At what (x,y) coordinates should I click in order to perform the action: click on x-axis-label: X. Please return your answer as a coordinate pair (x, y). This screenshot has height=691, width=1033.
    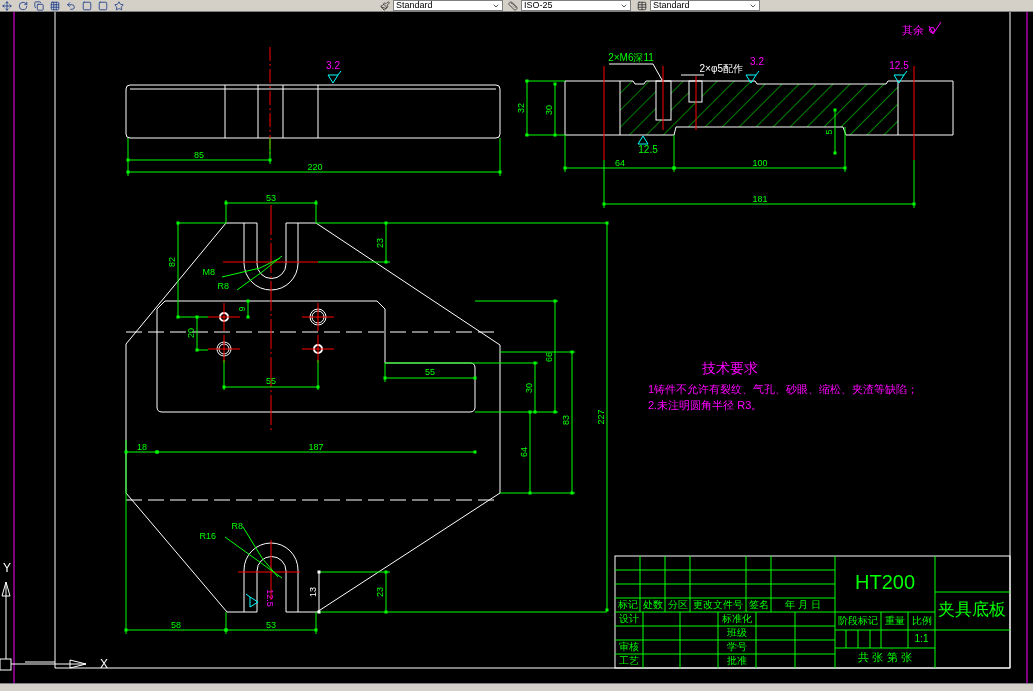
    Looking at the image, I should click on (104, 664).